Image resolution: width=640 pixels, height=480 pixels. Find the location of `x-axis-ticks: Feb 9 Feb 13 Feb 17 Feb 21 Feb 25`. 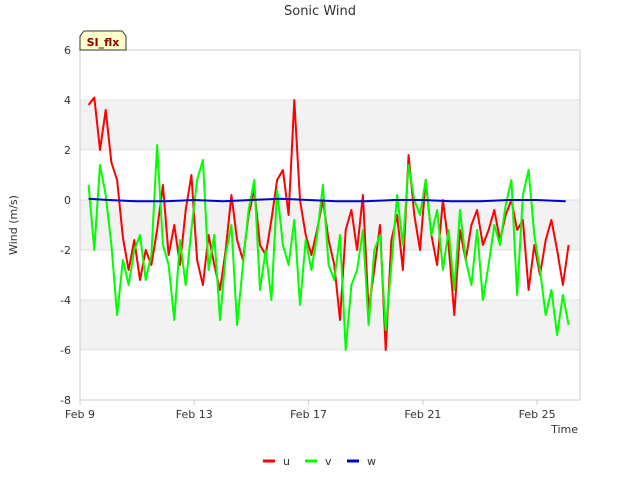

x-axis-ticks: Feb 9 Feb 13 Feb 17 Feb 21 Feb 25 is located at coordinates (310, 410).